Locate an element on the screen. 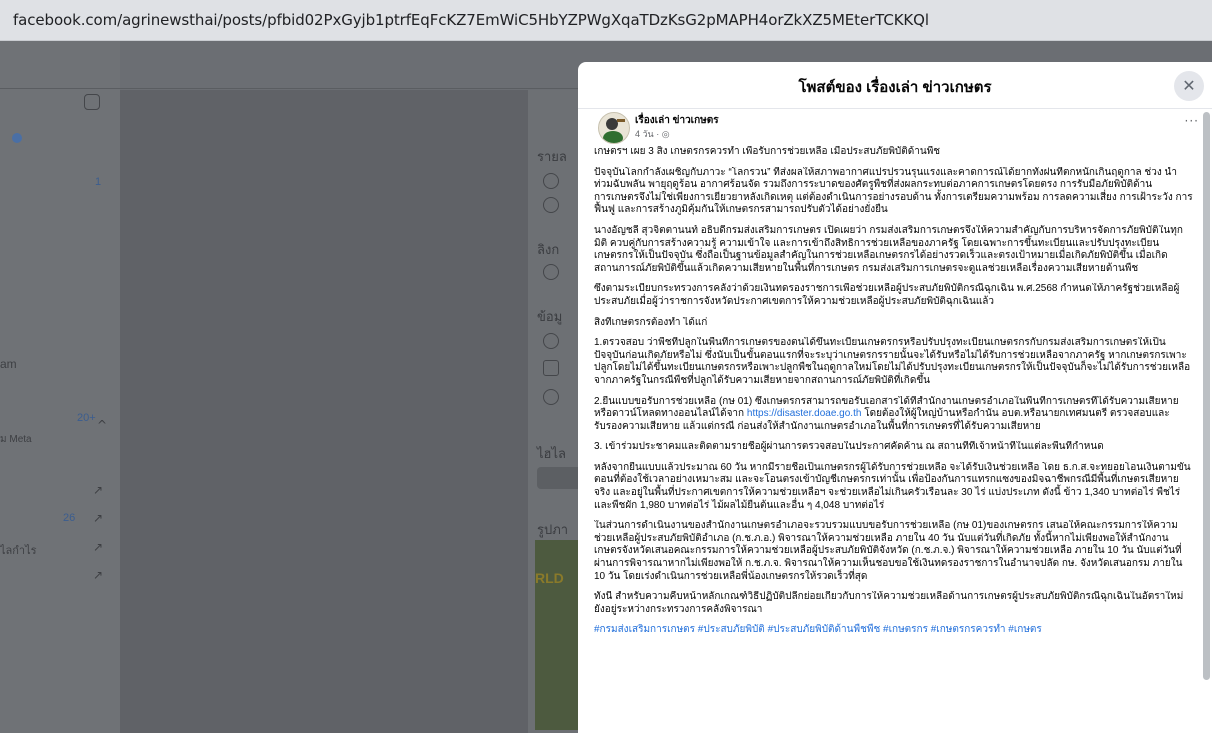 The image size is (1212, 733). background-phone-icon is located at coordinates (551, 341).